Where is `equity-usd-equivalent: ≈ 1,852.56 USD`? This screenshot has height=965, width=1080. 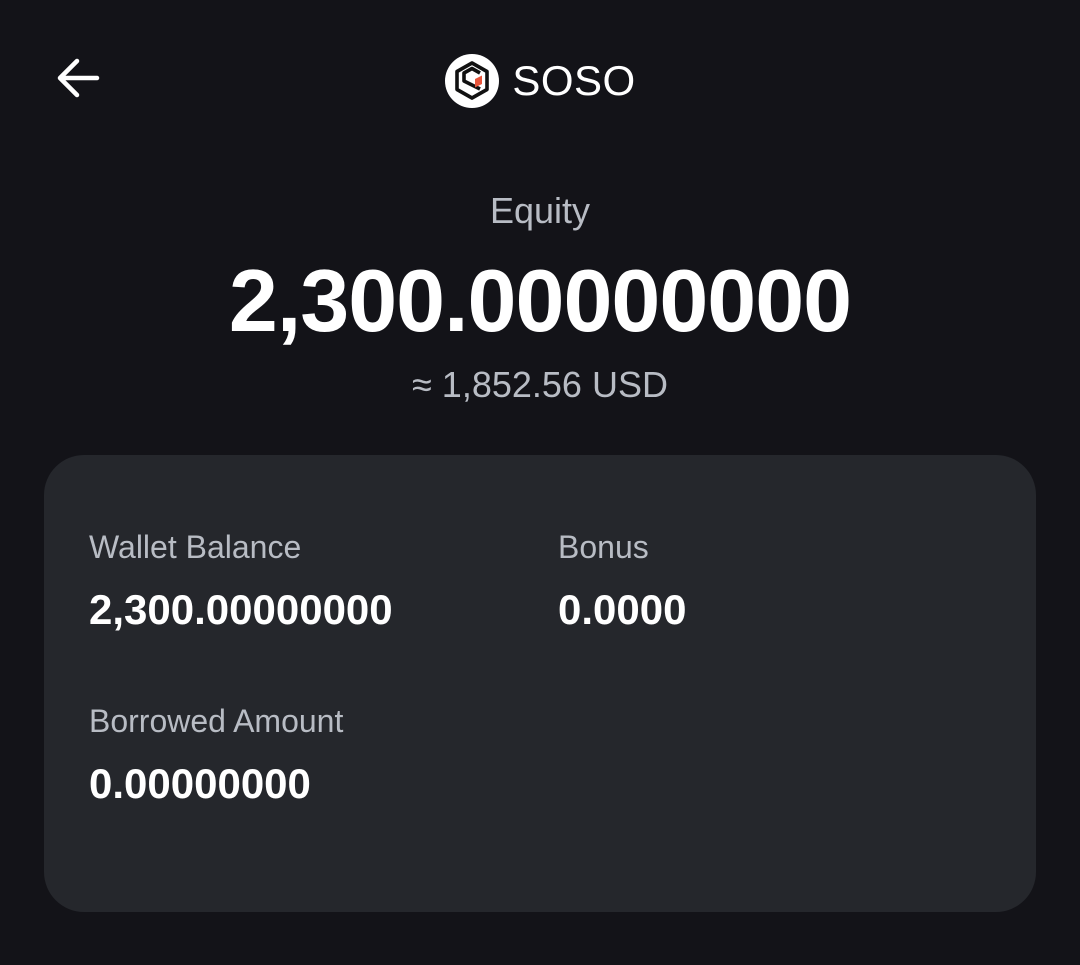
equity-usd-equivalent: ≈ 1,852.56 USD is located at coordinates (540, 384).